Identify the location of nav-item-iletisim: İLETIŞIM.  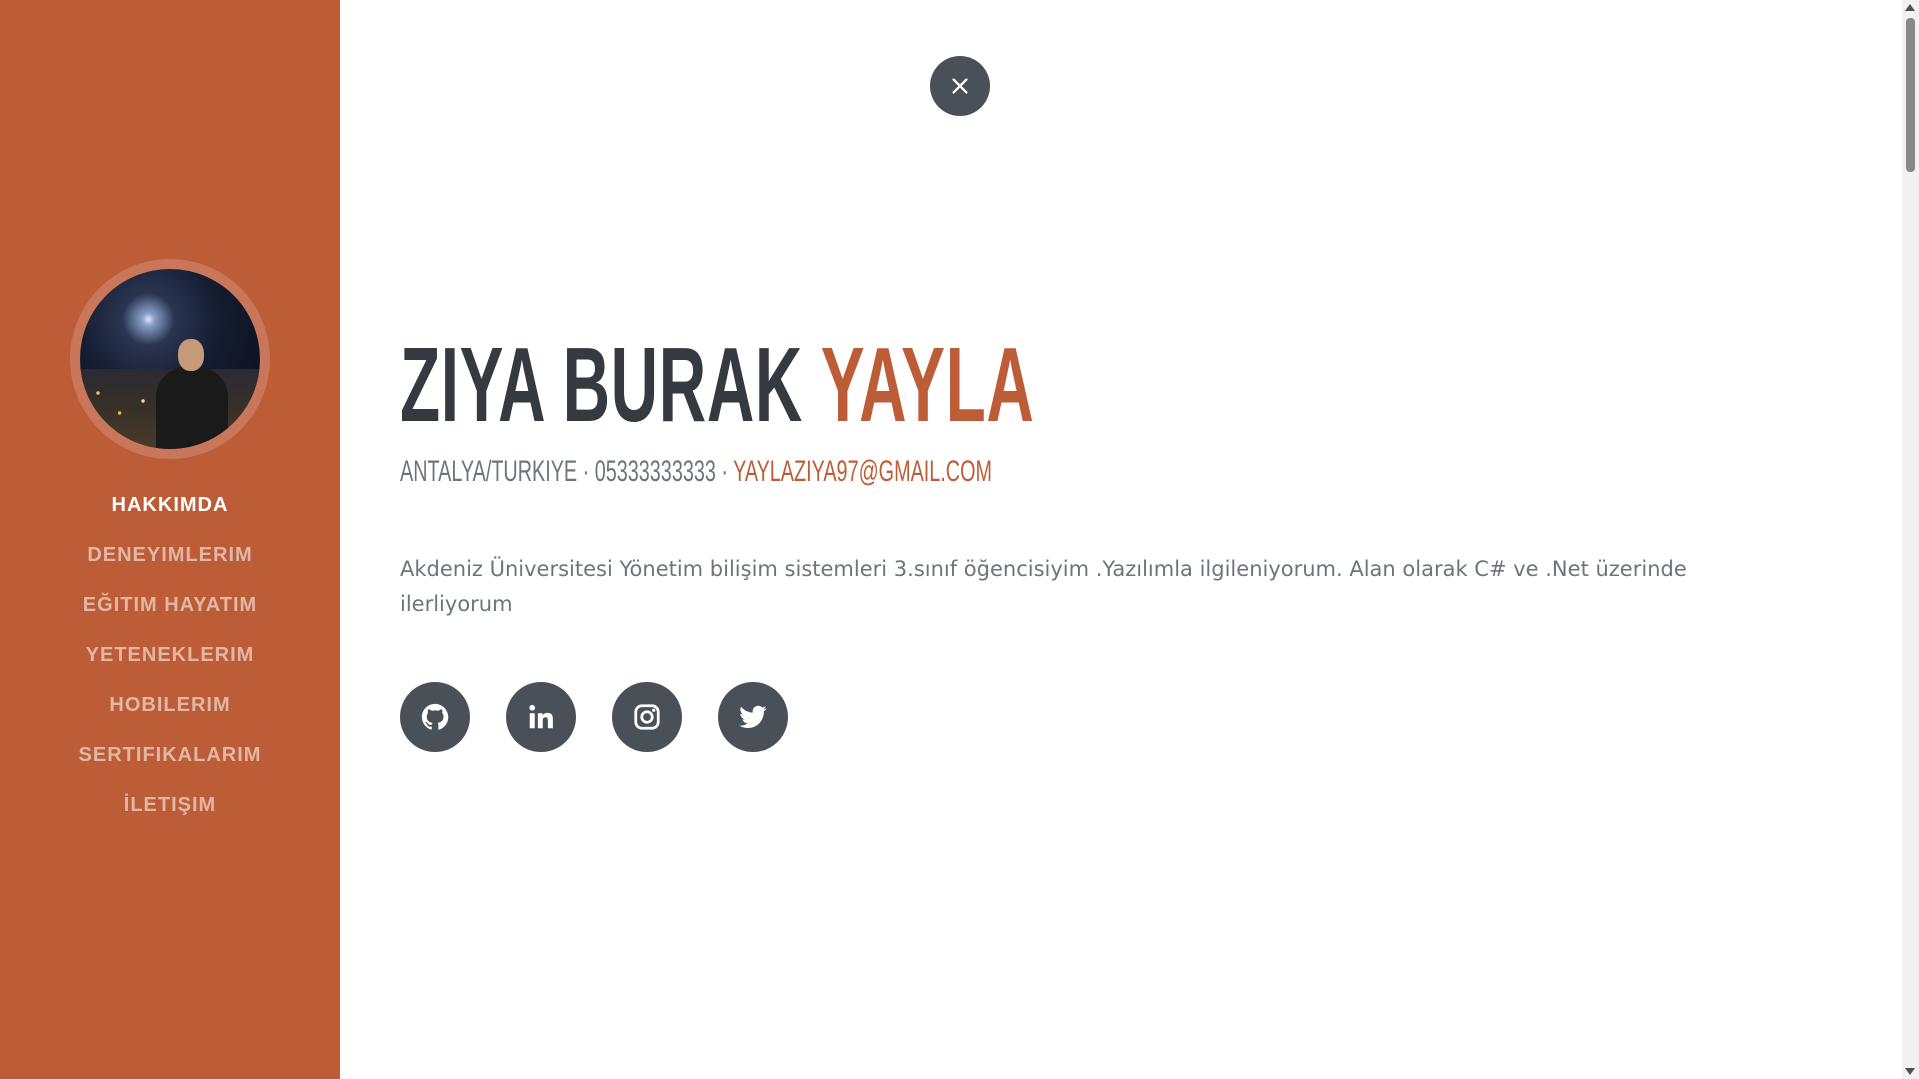
(170, 813).